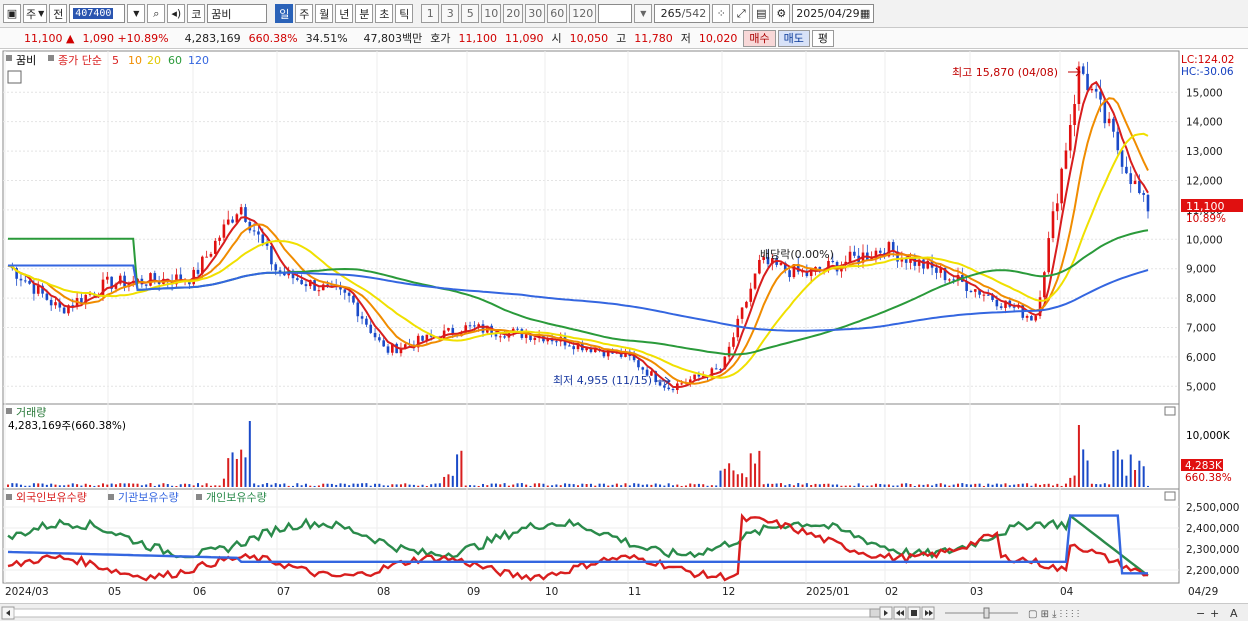 The width and height of the screenshot is (1248, 621). I want to click on period-week-button: 주, so click(304, 13).